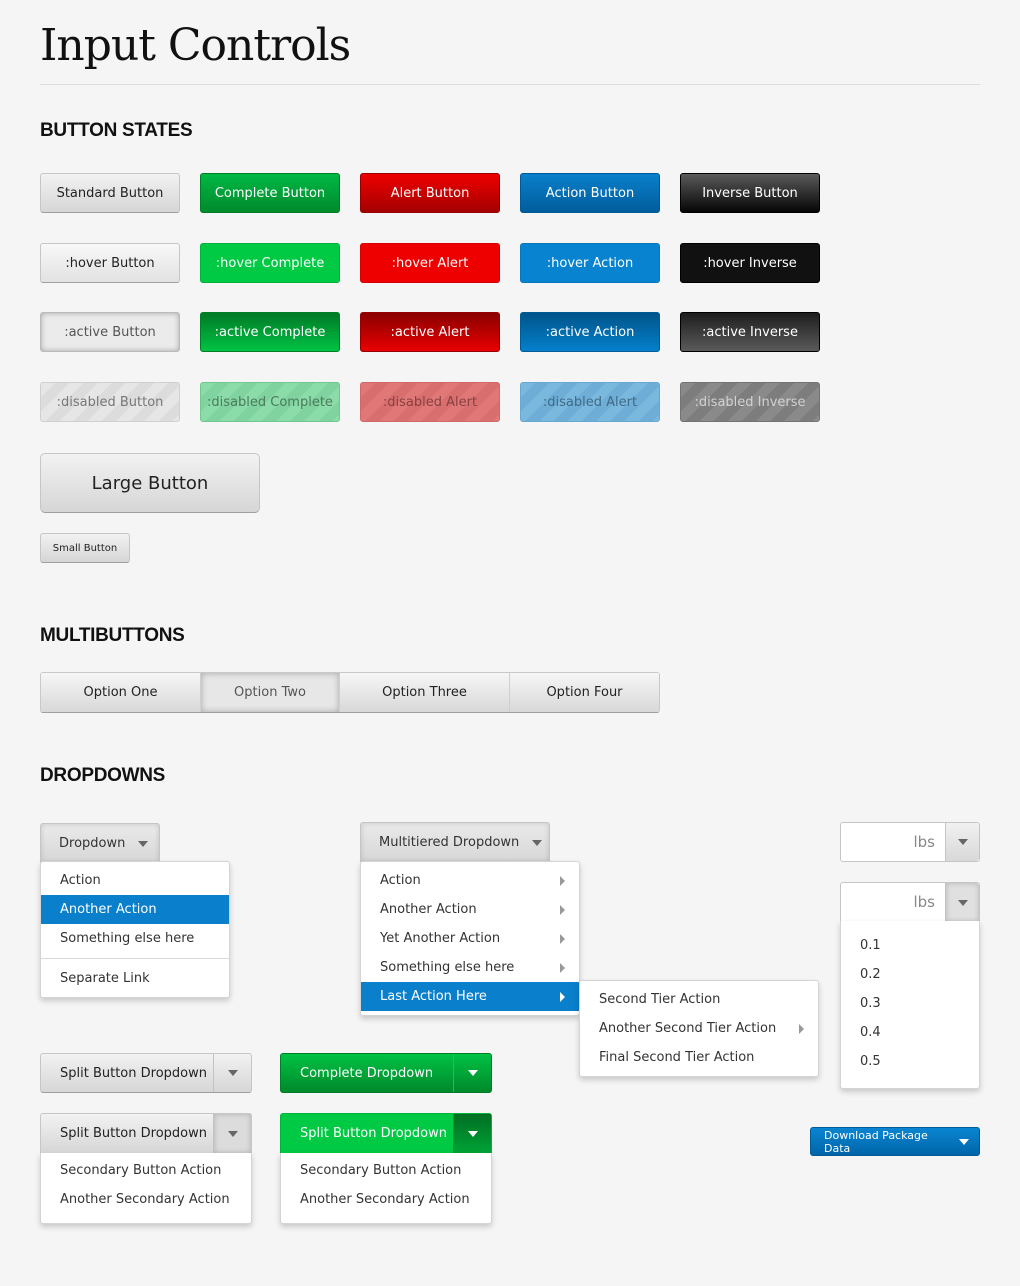 This screenshot has width=1020, height=1286. Describe the element at coordinates (590, 402) in the screenshot. I see `action-button-disabled: :disabled Alert` at that location.